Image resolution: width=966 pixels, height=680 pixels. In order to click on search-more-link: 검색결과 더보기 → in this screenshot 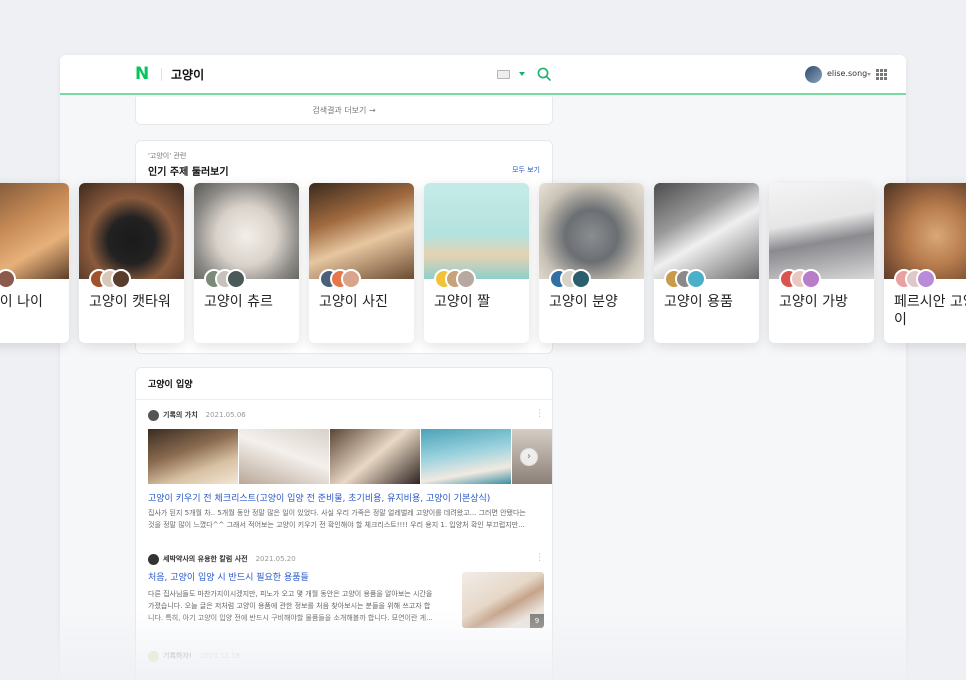, I will do `click(344, 111)`.